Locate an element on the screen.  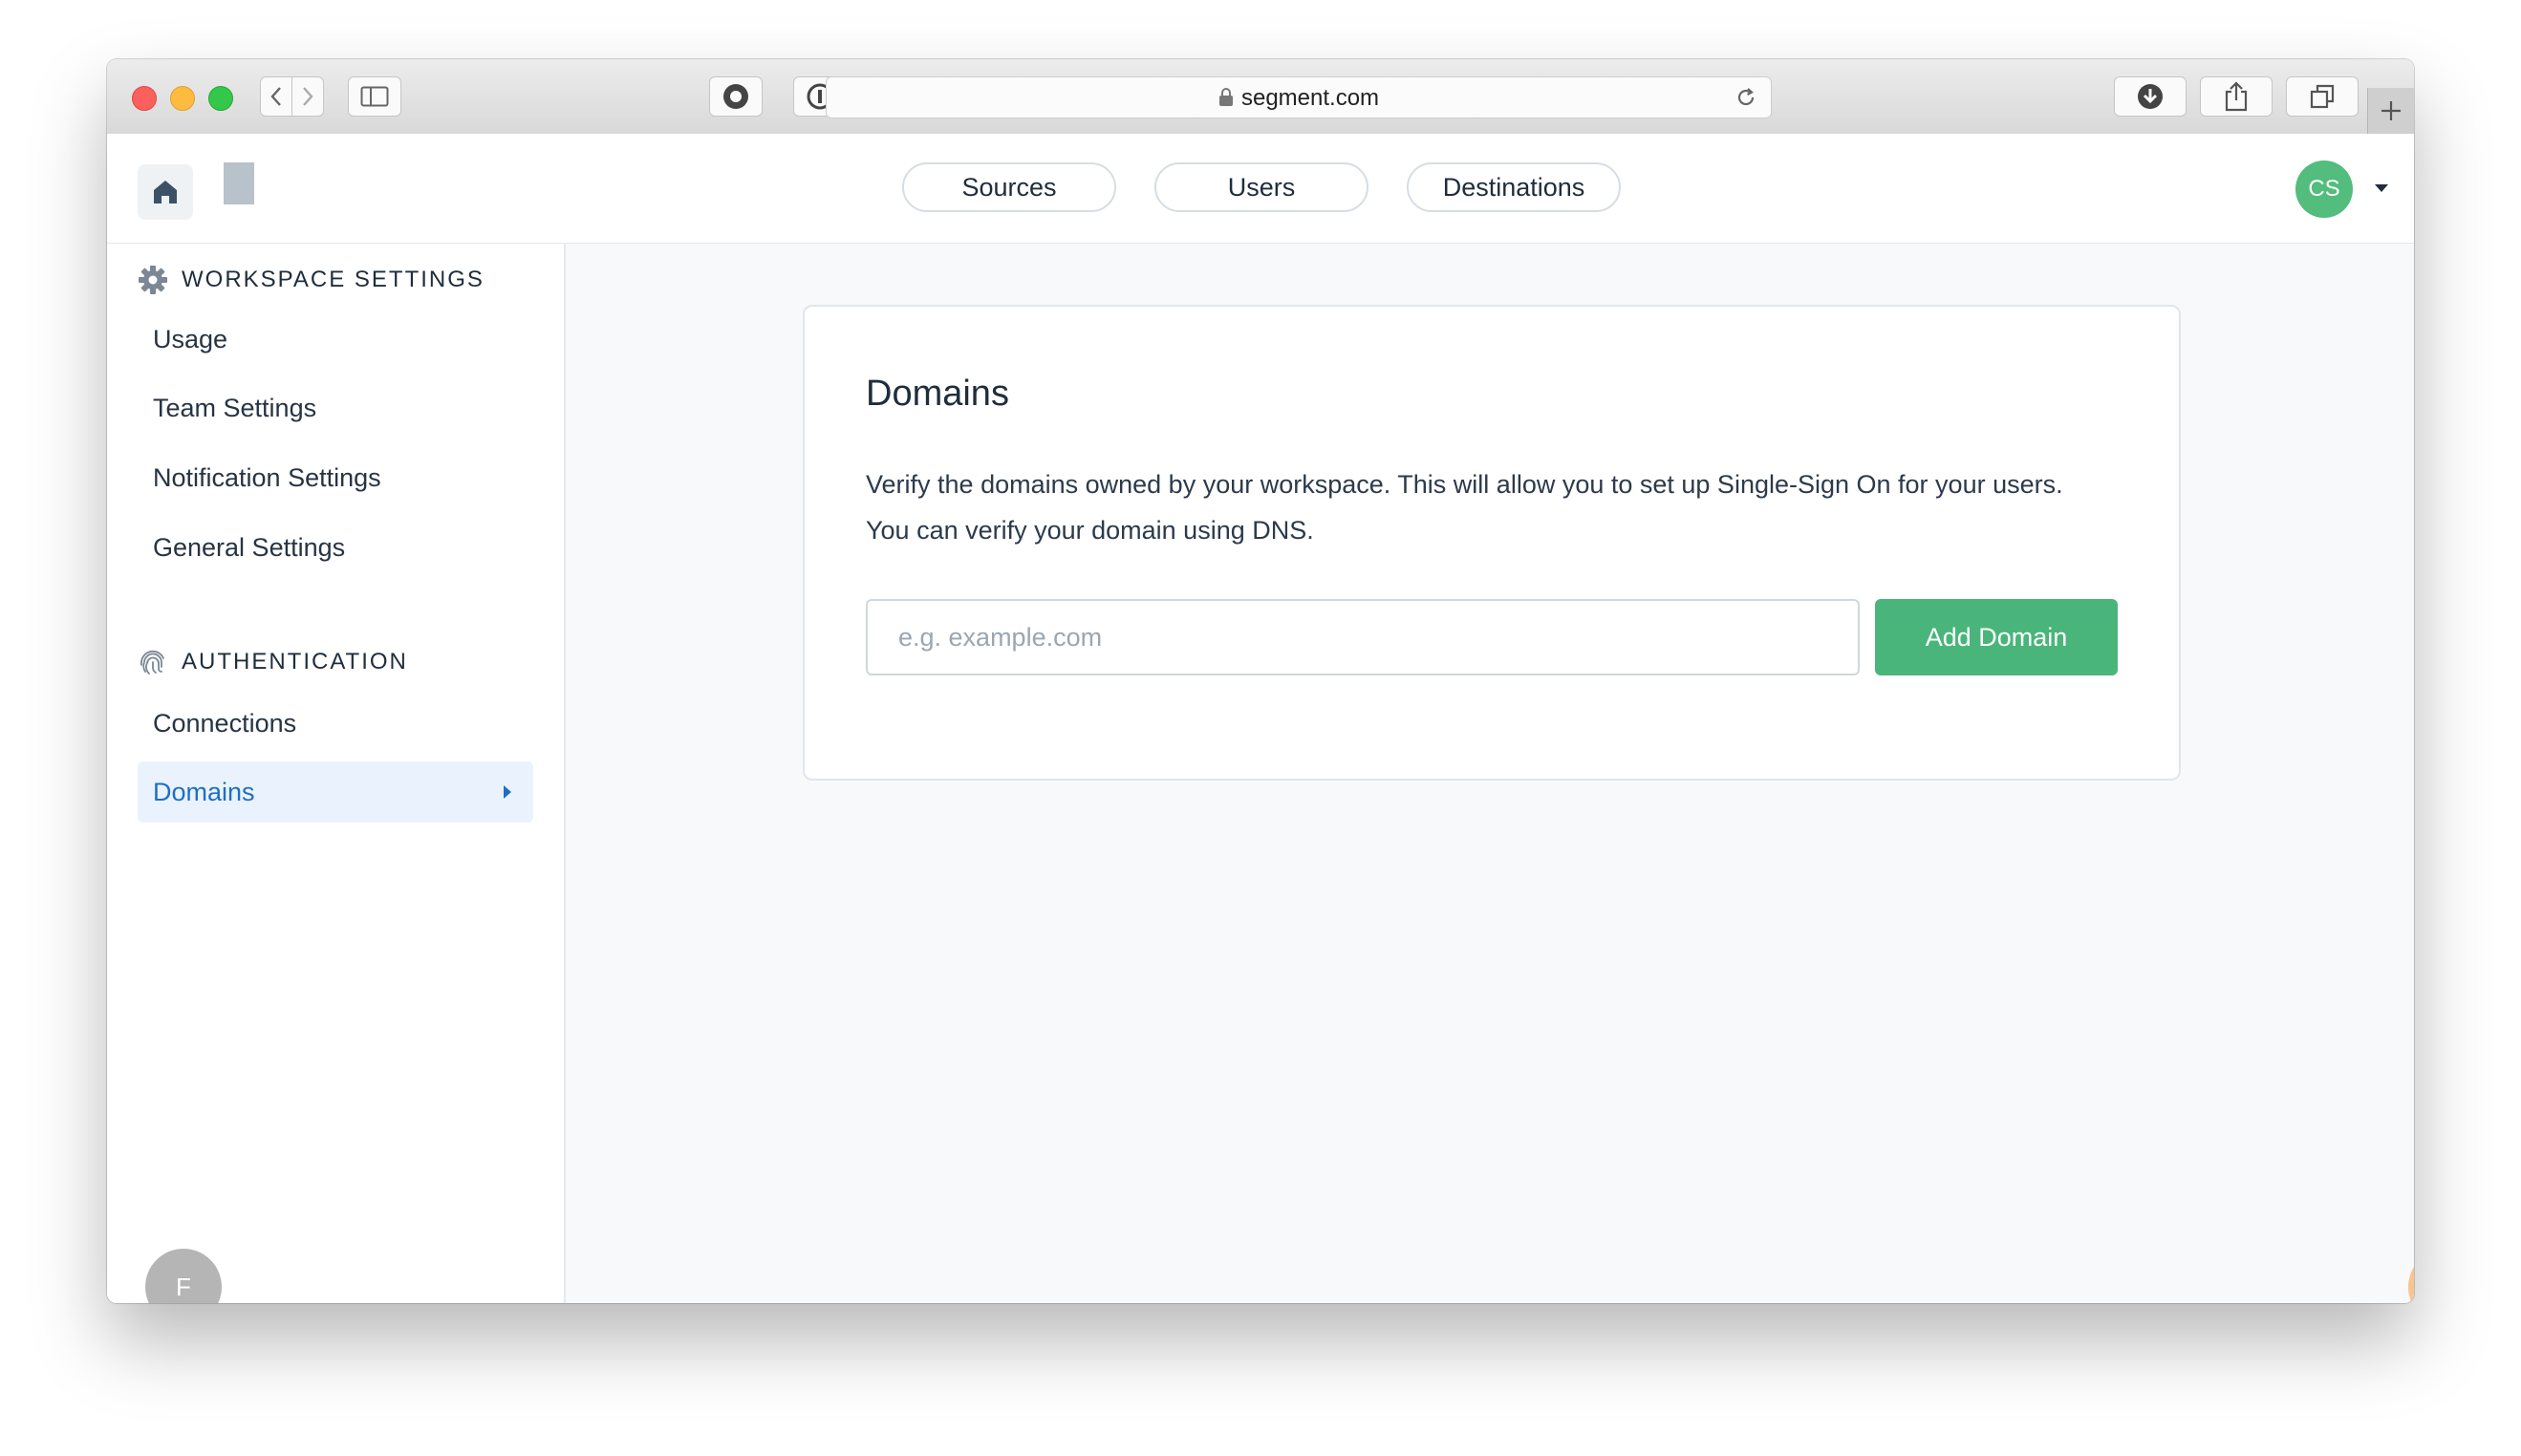
share-icon is located at coordinates (2236, 96).